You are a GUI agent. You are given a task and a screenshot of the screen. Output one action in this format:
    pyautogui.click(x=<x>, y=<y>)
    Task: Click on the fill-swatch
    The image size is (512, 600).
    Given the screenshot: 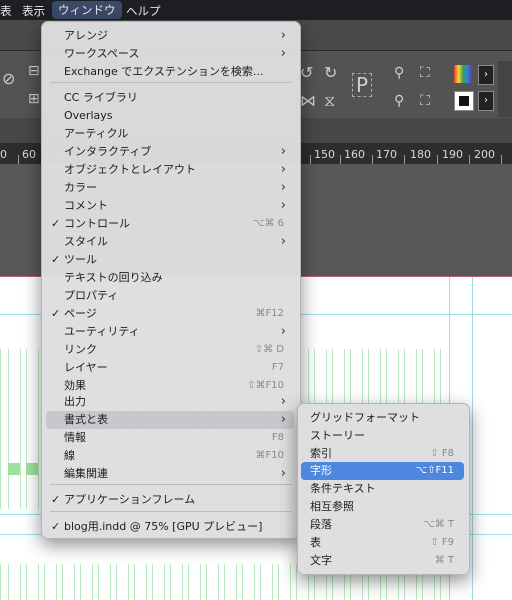 What is the action you would take?
    pyautogui.click(x=463, y=74)
    